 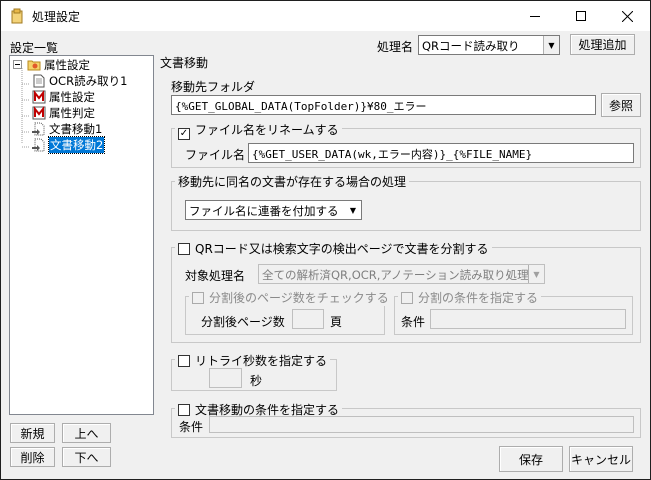 I want to click on split-condition-input, so click(x=528, y=319).